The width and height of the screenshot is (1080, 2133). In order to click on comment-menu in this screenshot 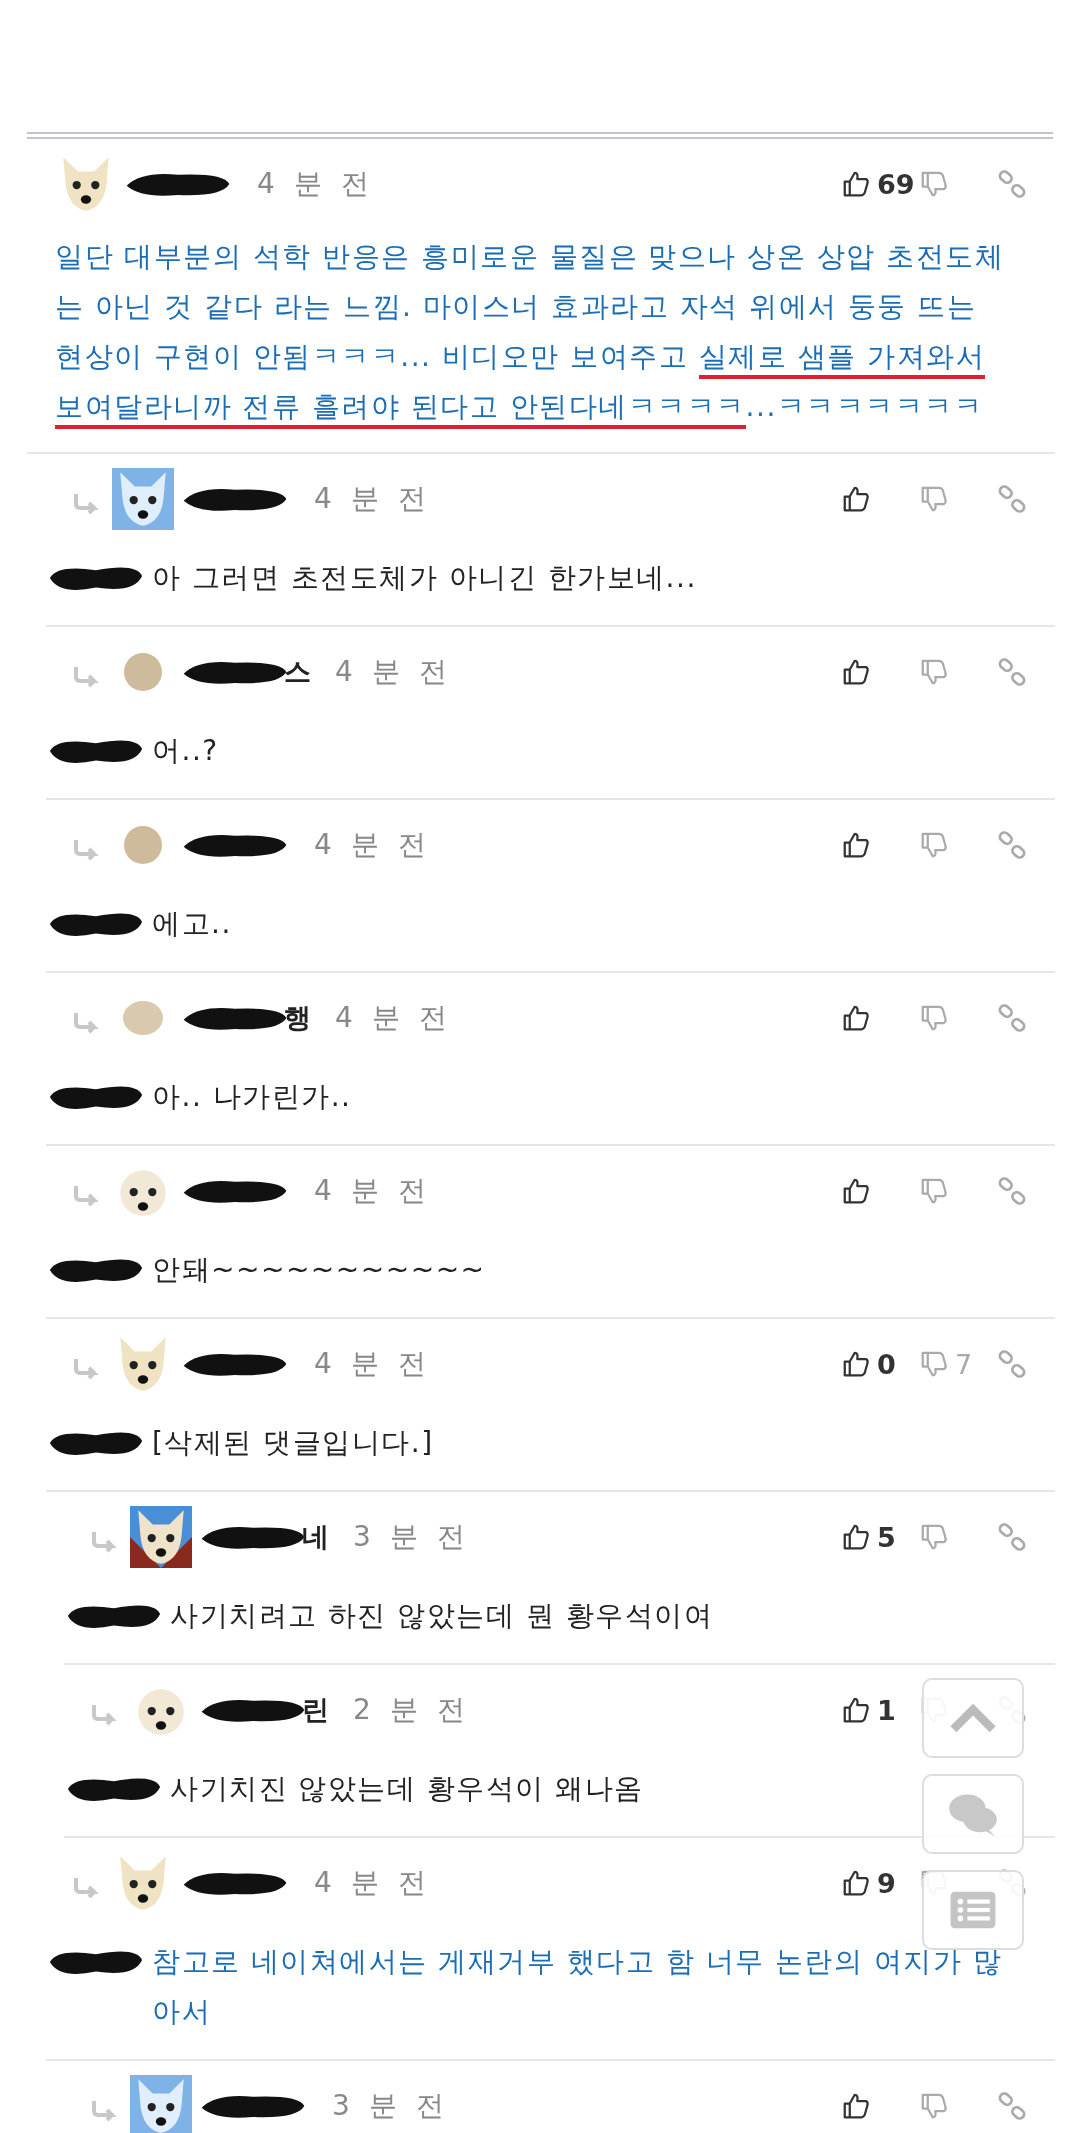, I will do `click(973, 1814)`.